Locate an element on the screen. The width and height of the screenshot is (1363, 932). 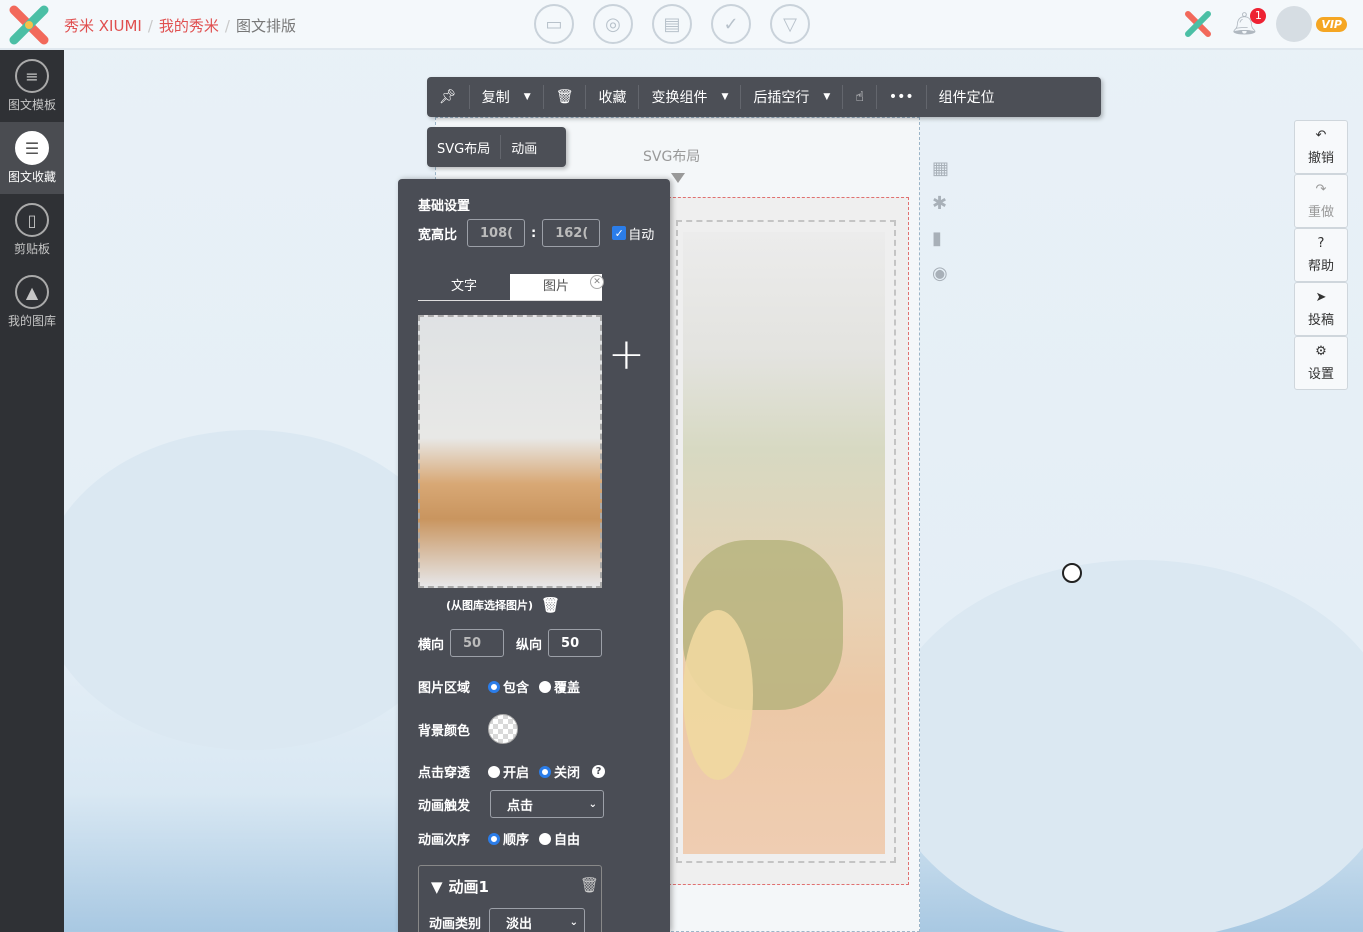
folder-icon: ▭ is located at coordinates (554, 24).